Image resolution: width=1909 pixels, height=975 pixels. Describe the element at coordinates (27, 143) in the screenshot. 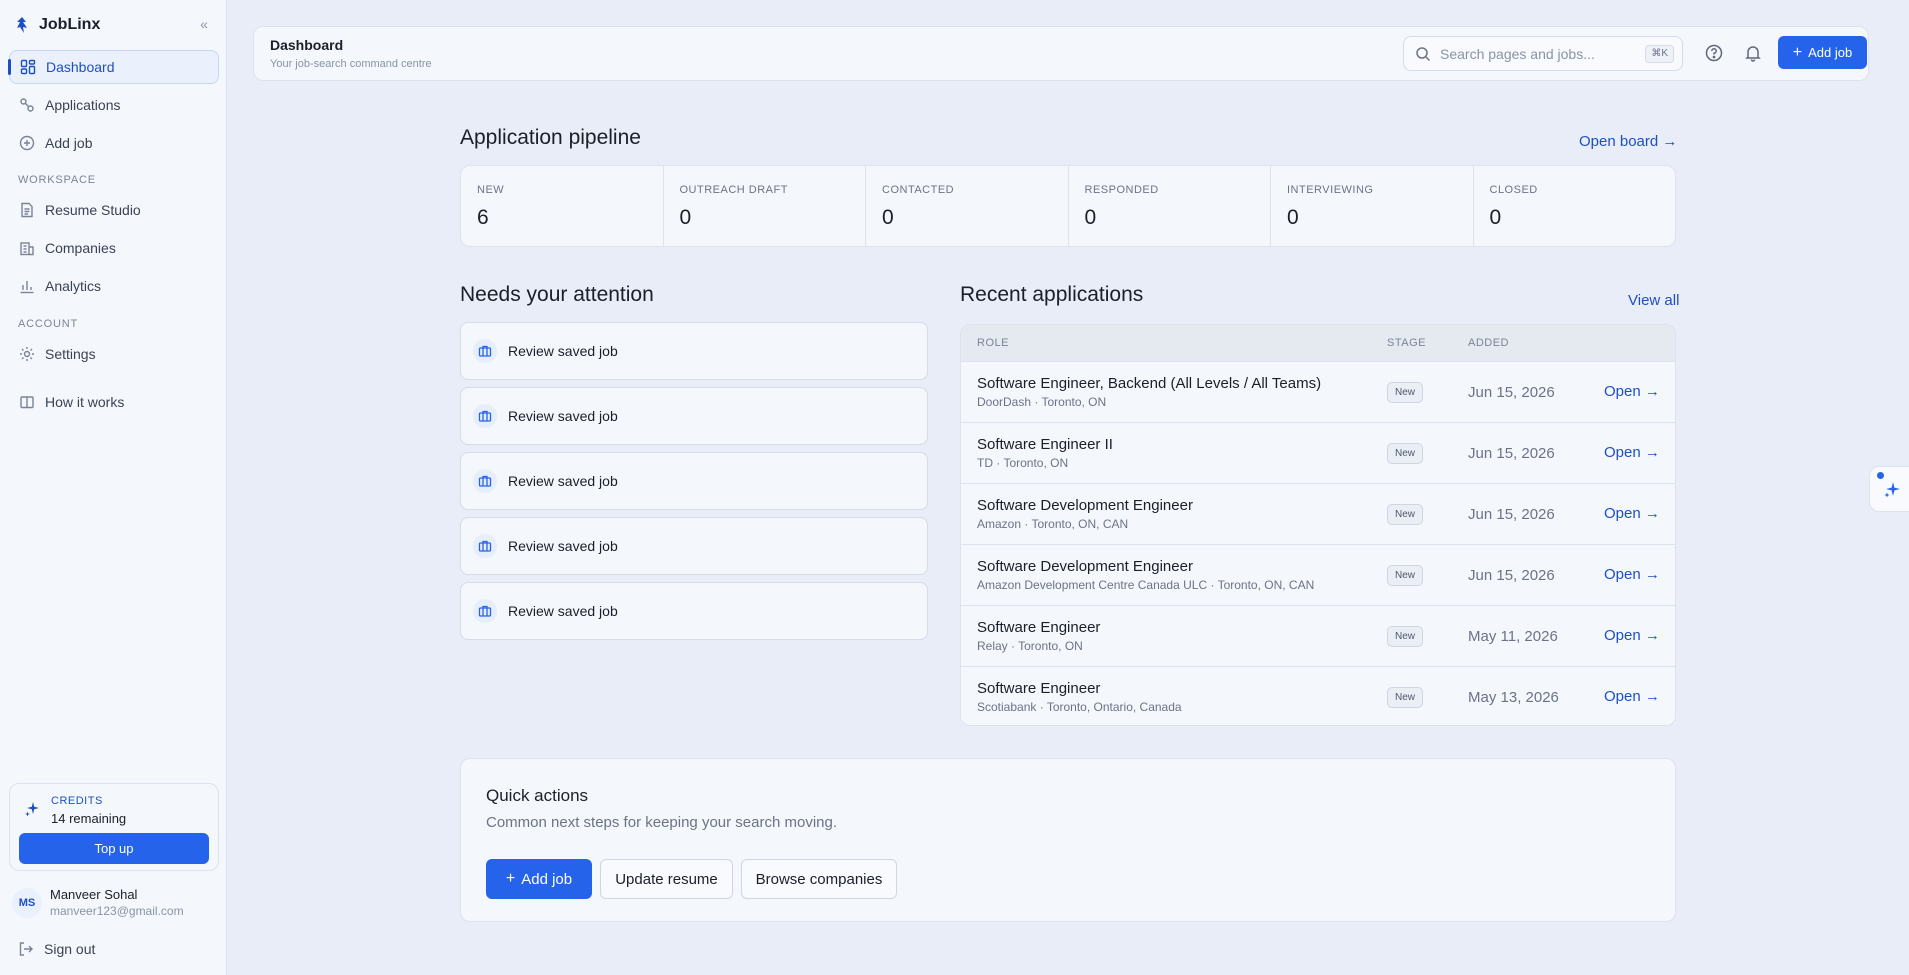

I see `plus-circle-icon` at that location.